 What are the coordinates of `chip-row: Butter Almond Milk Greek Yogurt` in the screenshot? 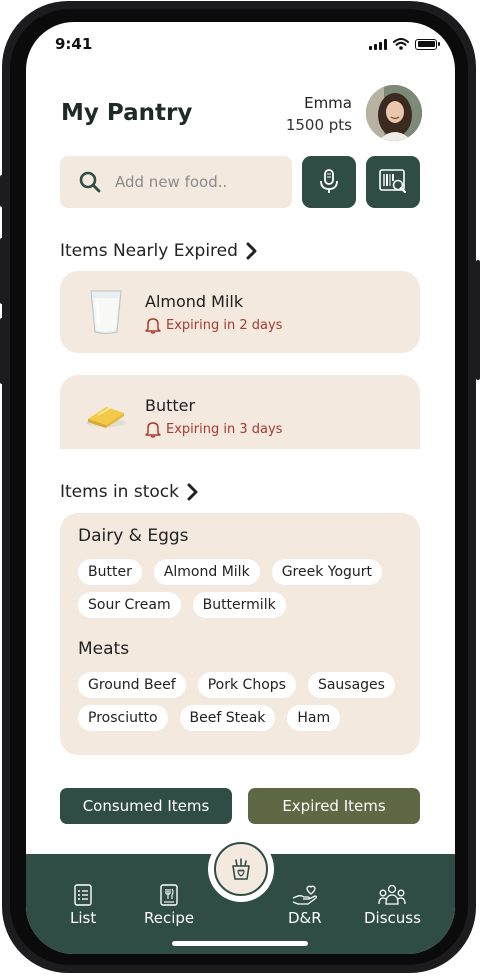 It's located at (230, 572).